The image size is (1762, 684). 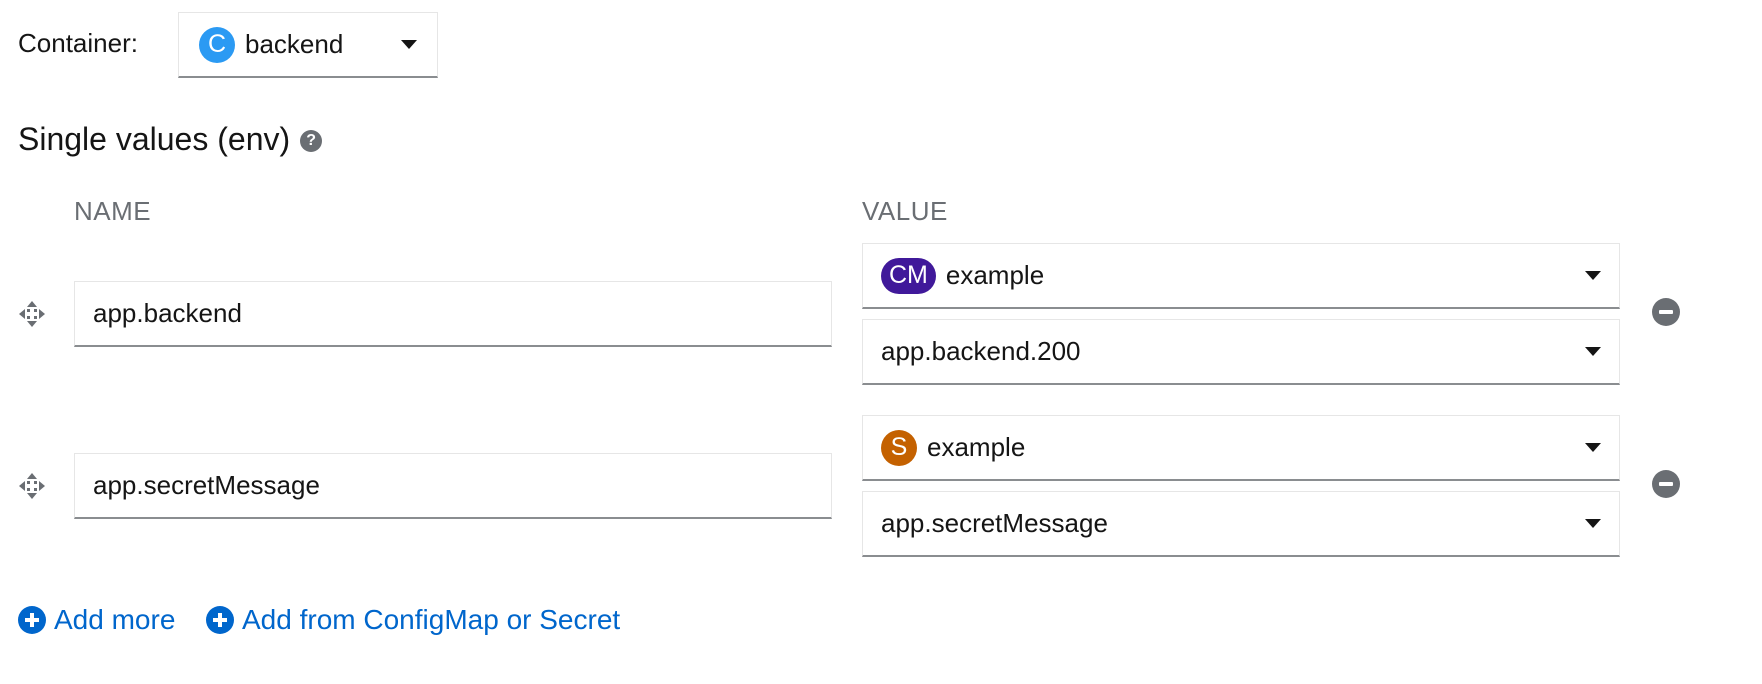 I want to click on key-dropdown: app.backend.200, so click(x=1241, y=352).